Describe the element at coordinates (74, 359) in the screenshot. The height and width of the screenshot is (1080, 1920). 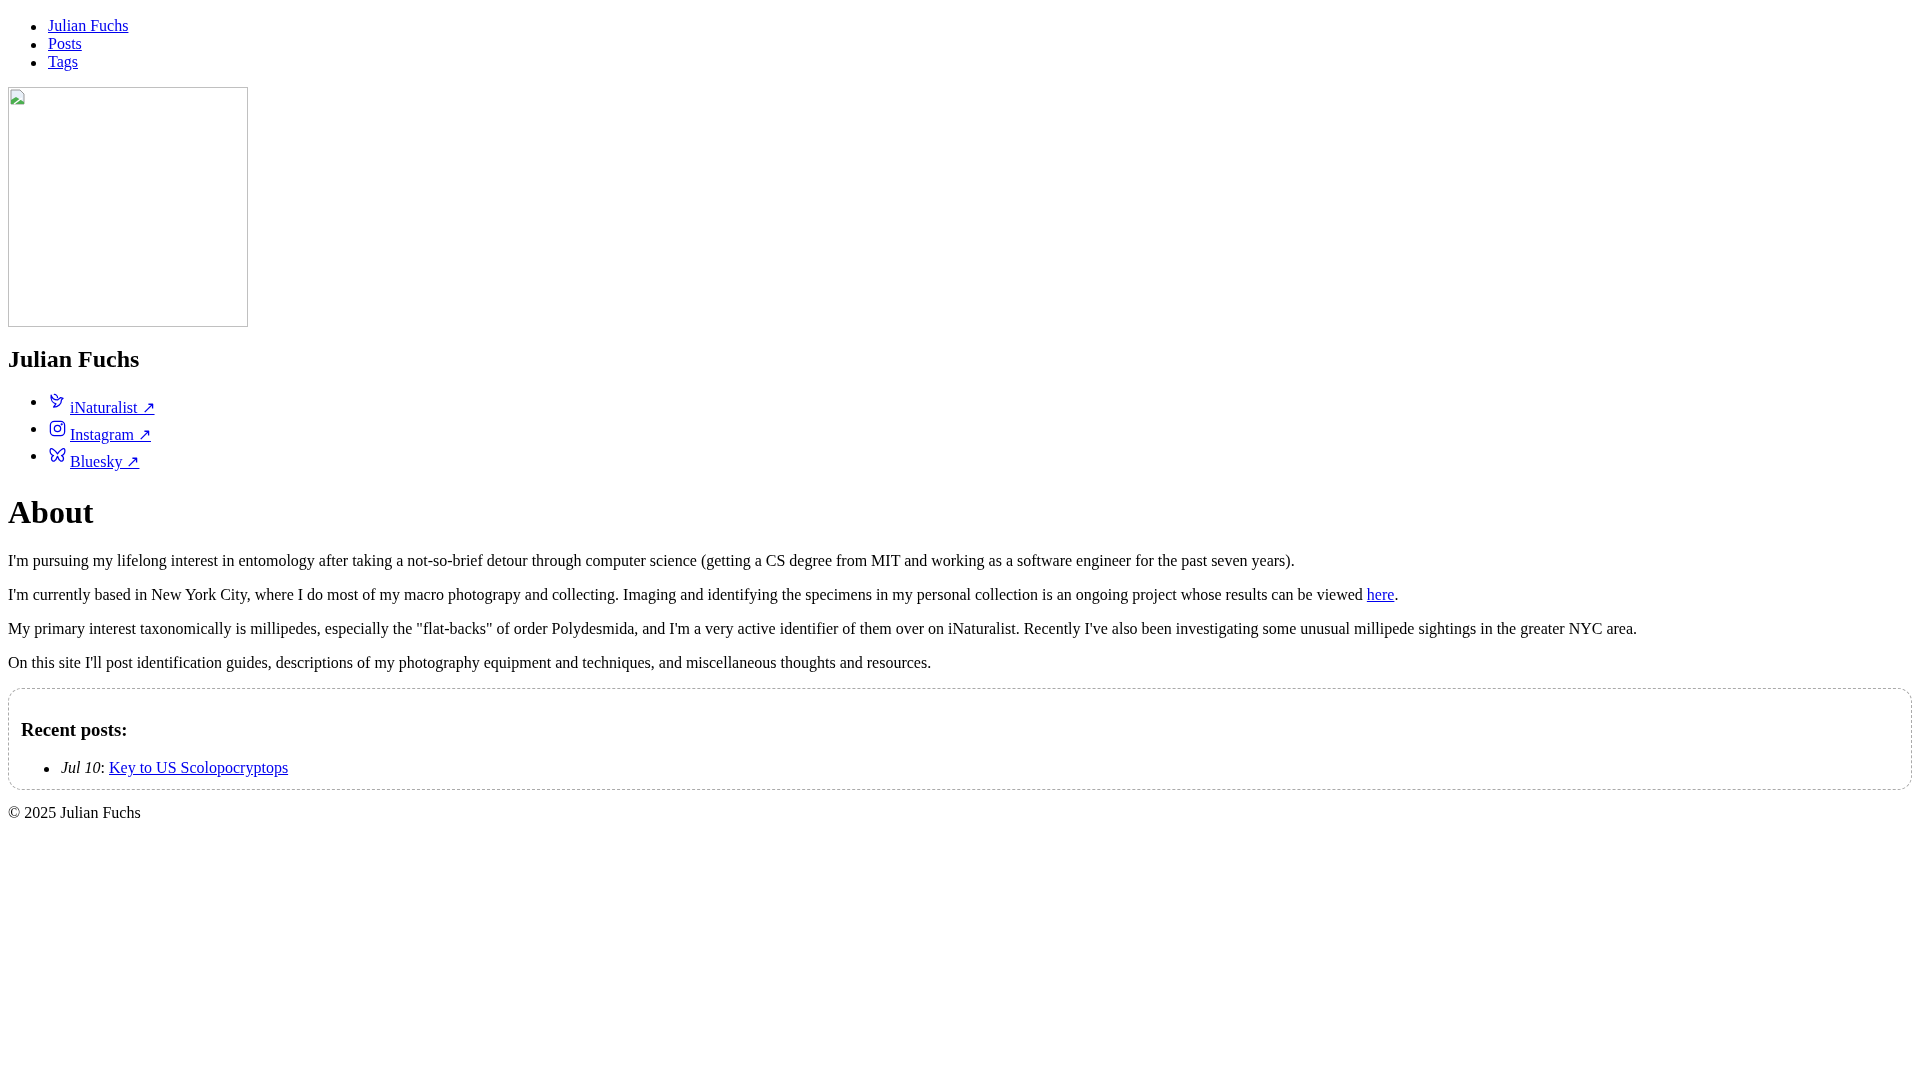
I see `profile-name: Julian Fuchs` at that location.